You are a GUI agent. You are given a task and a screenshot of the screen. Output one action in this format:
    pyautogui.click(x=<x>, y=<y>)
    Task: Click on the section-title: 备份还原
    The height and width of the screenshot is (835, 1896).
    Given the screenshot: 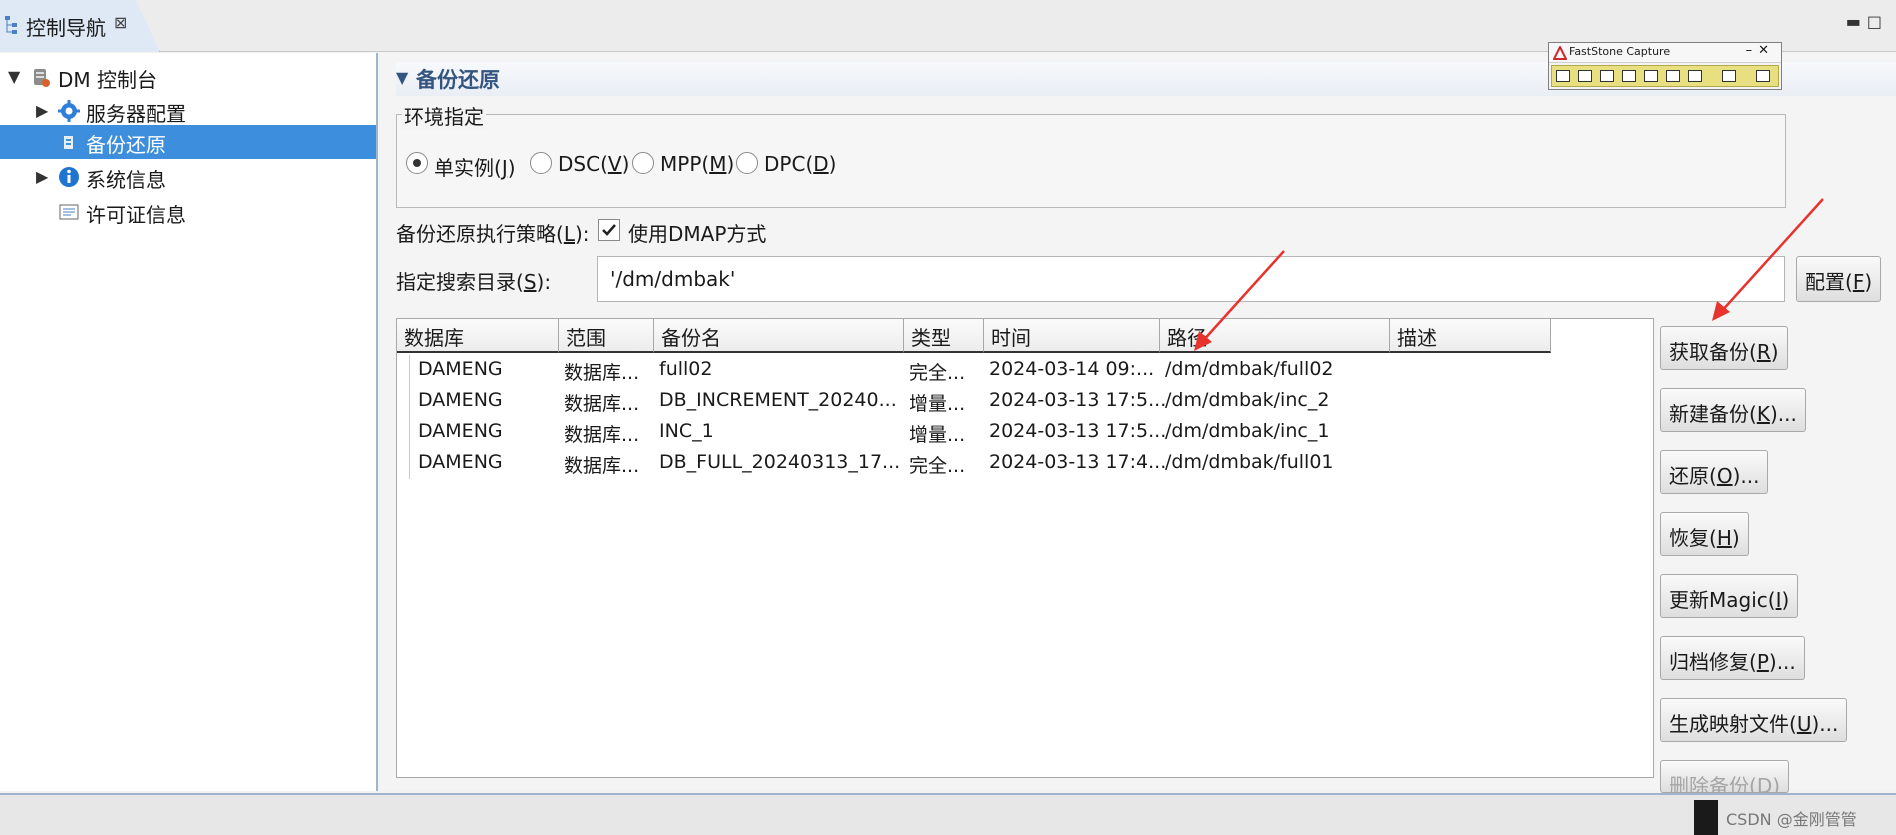 What is the action you would take?
    pyautogui.click(x=458, y=80)
    